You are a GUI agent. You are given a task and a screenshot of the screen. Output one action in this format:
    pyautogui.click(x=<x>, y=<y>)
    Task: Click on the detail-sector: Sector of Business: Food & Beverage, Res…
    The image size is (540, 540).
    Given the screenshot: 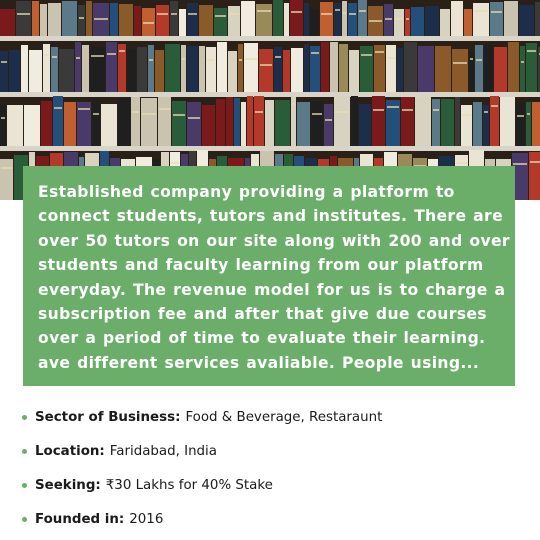 What is the action you would take?
    pyautogui.click(x=272, y=417)
    